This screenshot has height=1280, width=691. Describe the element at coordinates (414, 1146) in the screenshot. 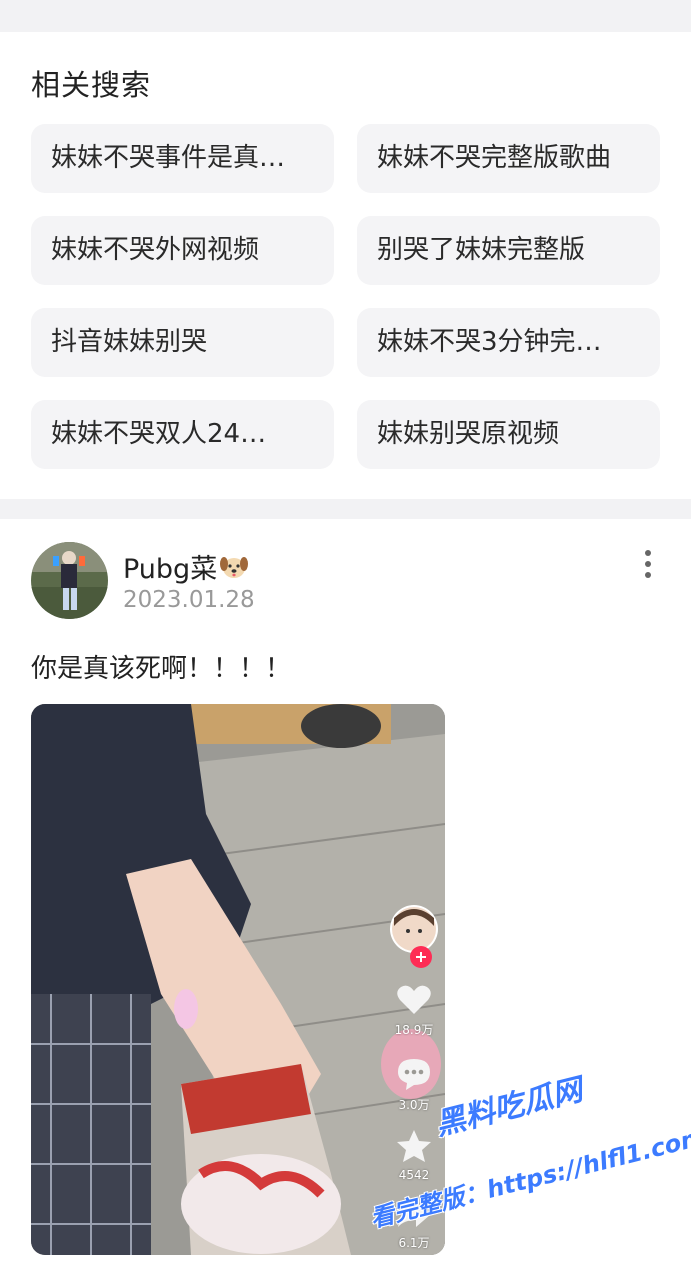

I see `star-icon` at that location.